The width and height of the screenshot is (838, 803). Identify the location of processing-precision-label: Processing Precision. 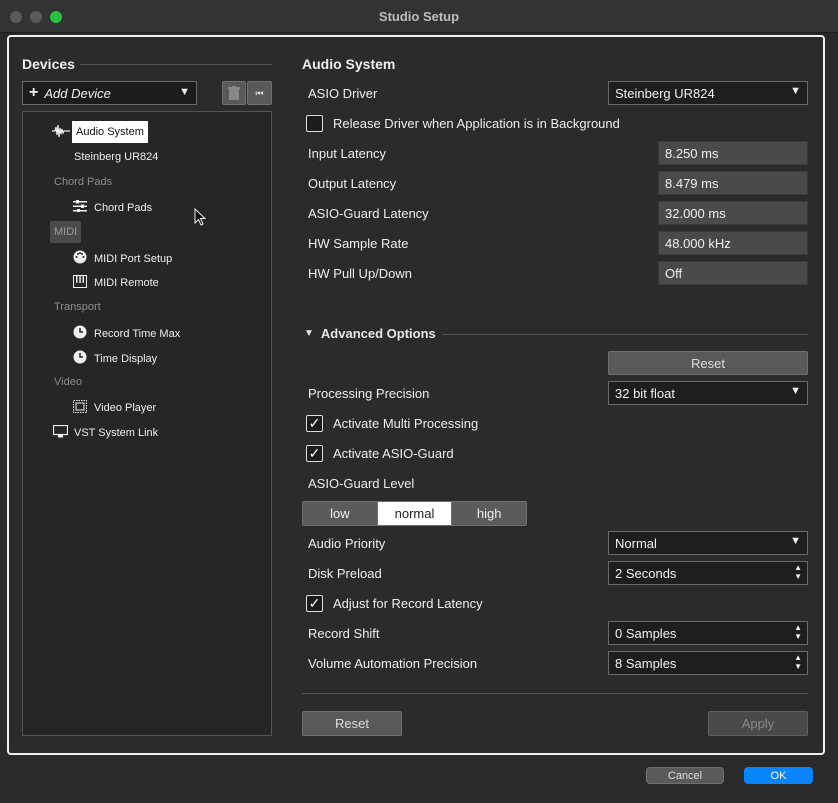
(369, 393).